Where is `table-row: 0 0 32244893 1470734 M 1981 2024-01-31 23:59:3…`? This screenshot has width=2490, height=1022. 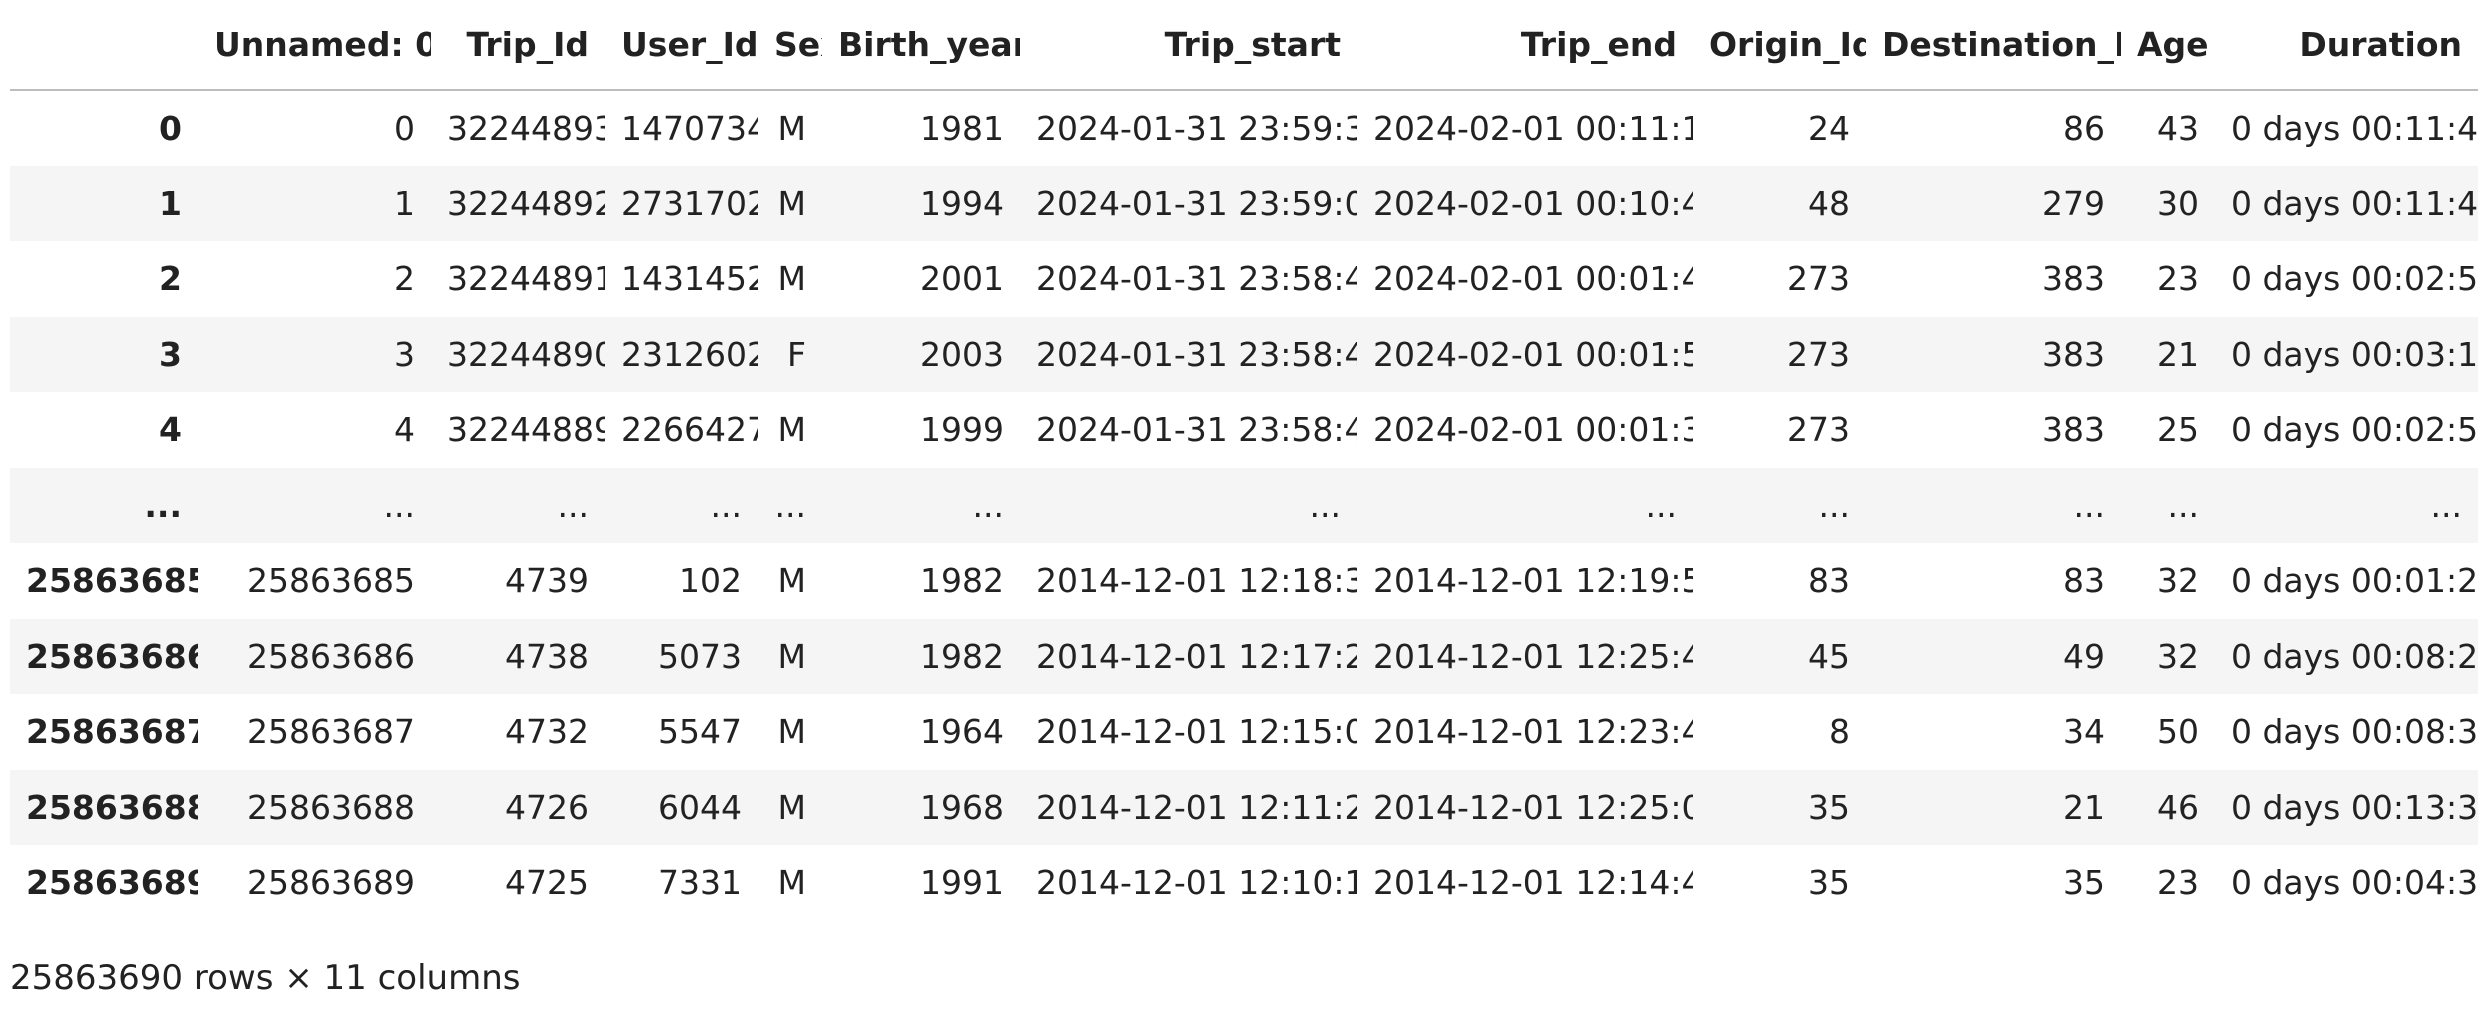 table-row: 0 0 32244893 1470734 M 1981 2024-01-31 23:59:3… is located at coordinates (1244, 128).